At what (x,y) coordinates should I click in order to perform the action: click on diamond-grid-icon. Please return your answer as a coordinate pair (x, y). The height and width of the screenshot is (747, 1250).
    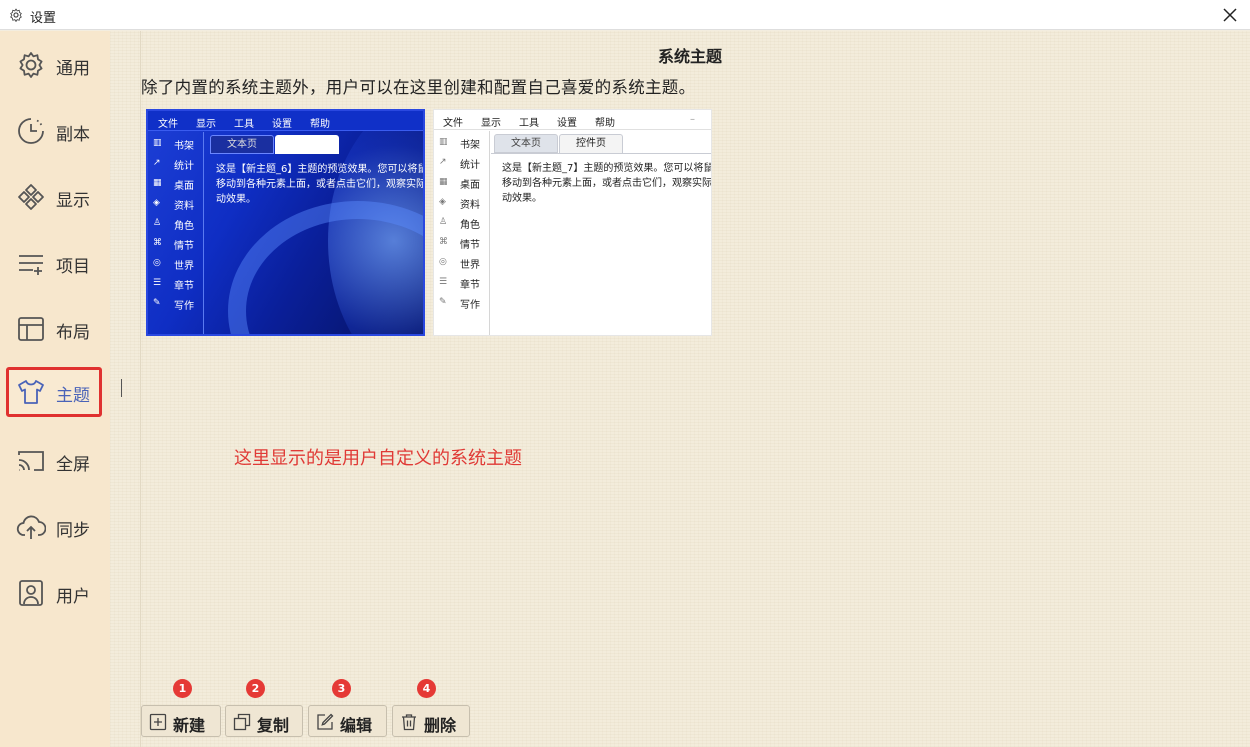
    Looking at the image, I should click on (31, 197).